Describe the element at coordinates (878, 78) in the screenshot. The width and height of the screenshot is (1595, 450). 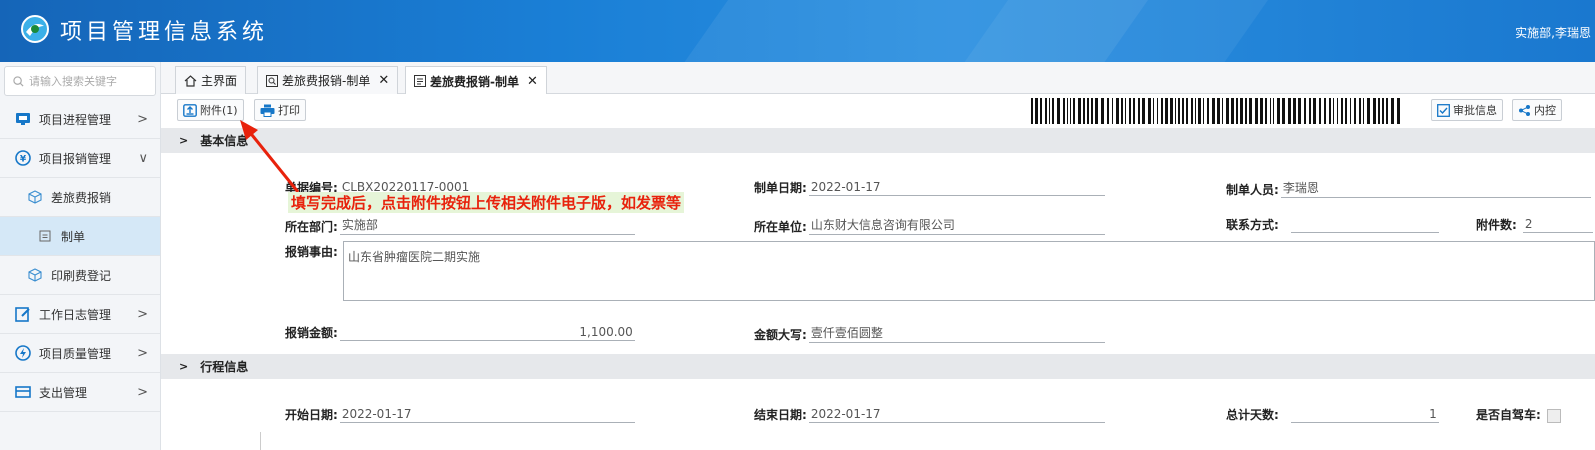
I see `tab-bar: 主界面 差旅费报销-制单 ✕ 差旅费报销-制单 ✕` at that location.